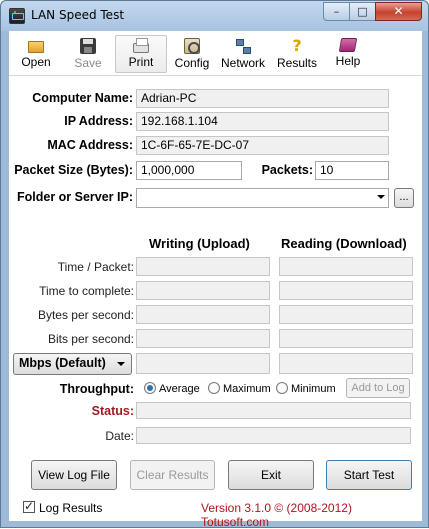 The width and height of the screenshot is (429, 529). What do you see at coordinates (262, 145) in the screenshot?
I see `mac-address-field: 1C-6F-65-7E-DC-07` at bounding box center [262, 145].